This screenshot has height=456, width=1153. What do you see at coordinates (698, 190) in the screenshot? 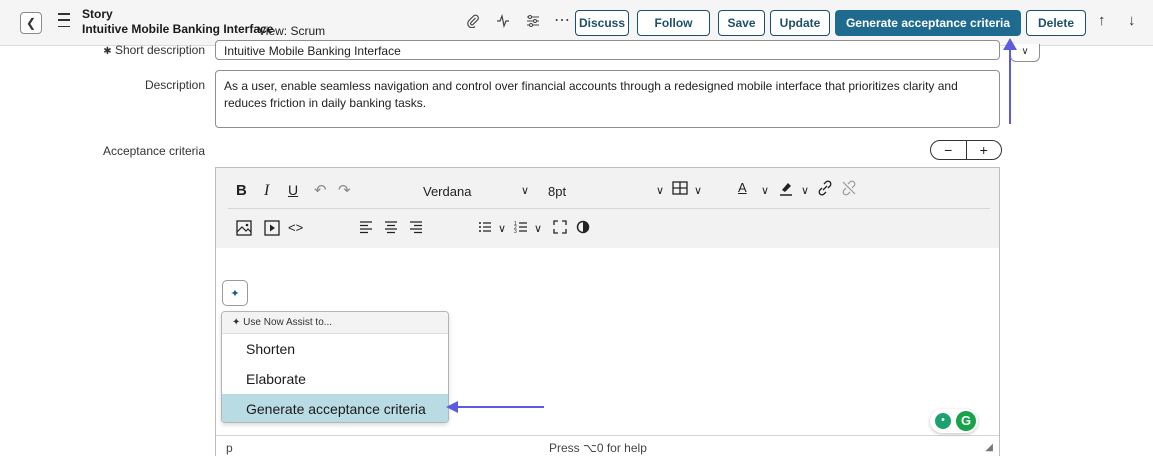
I see `table-chevron-icon: ∨` at bounding box center [698, 190].